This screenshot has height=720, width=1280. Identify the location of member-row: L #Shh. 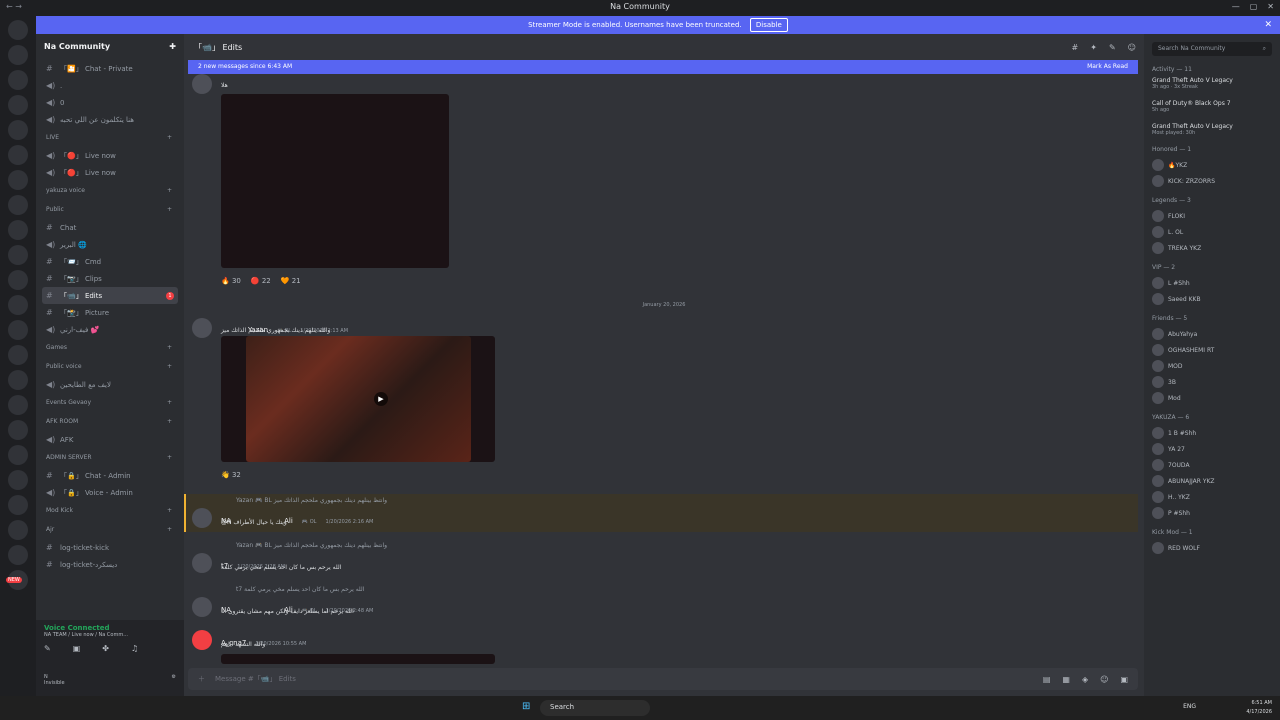
(1212, 283).